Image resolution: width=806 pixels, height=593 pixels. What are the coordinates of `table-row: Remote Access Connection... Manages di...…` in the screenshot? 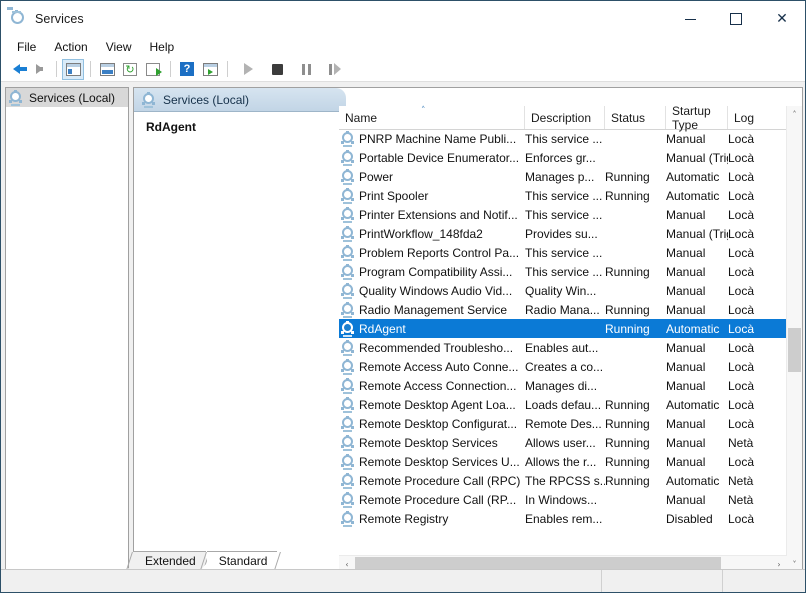 It's located at (563, 385).